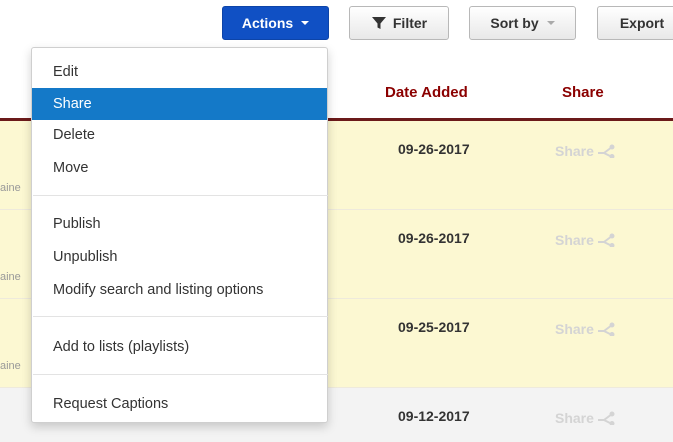  I want to click on actions-button-label: Actions, so click(267, 23).